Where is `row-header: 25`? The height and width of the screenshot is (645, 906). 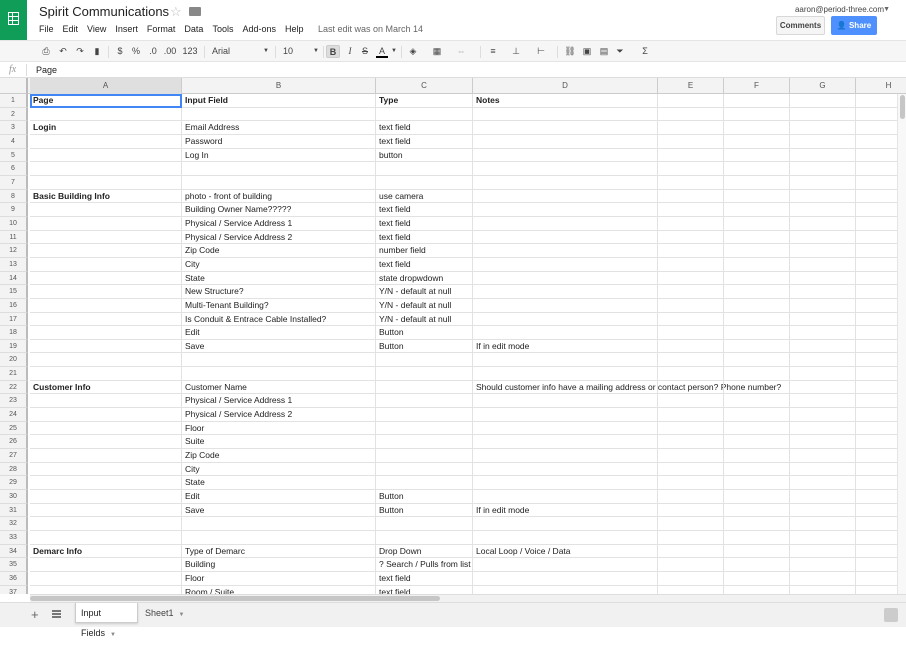 row-header: 25 is located at coordinates (14, 428).